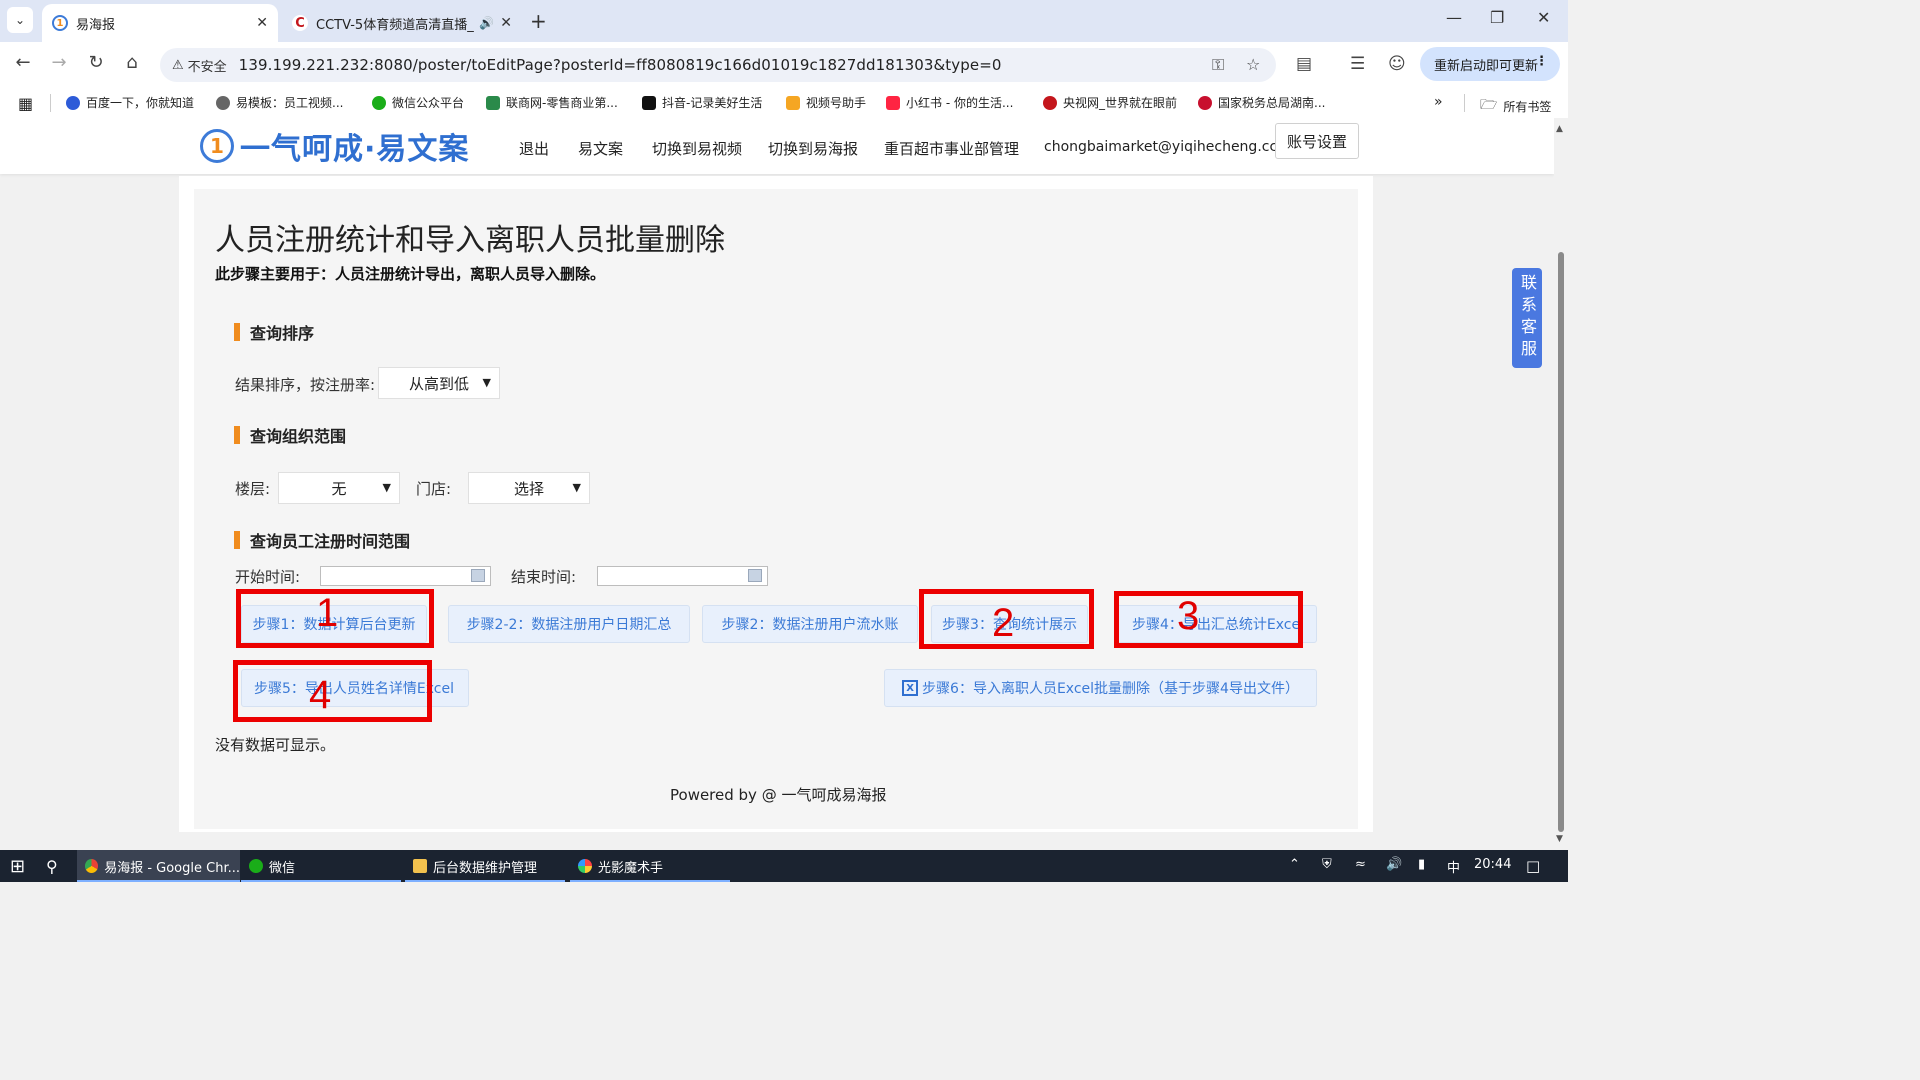 Image resolution: width=1920 pixels, height=1080 pixels. Describe the element at coordinates (59, 62) in the screenshot. I see `forward-icon: →` at that location.